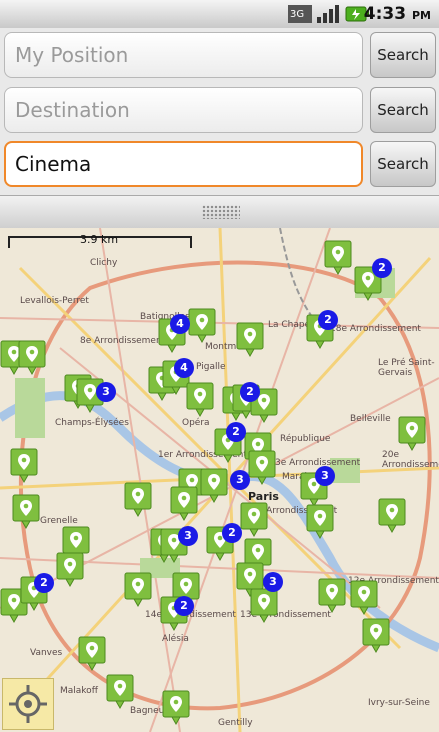 Image resolution: width=439 pixels, height=732 pixels. Describe the element at coordinates (92, 423) in the screenshot. I see `map-label: Champs-Élysées` at that location.